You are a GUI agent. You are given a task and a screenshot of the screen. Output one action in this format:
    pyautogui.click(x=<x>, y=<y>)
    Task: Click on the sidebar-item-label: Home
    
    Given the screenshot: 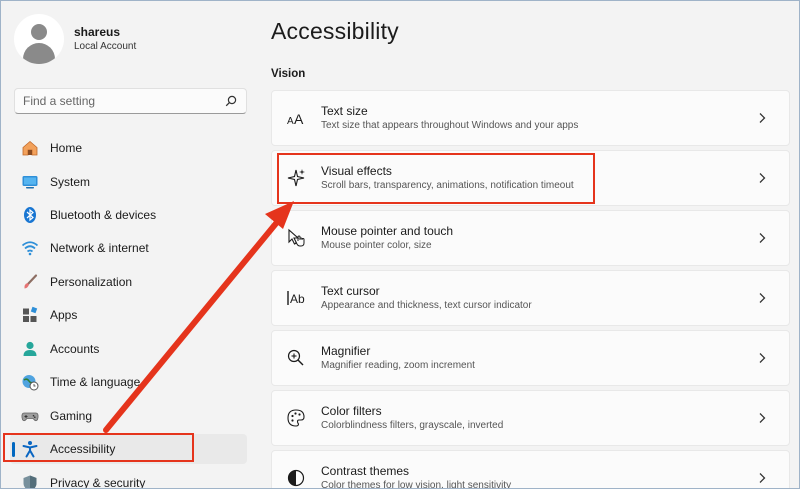 What is the action you would take?
    pyautogui.click(x=66, y=148)
    